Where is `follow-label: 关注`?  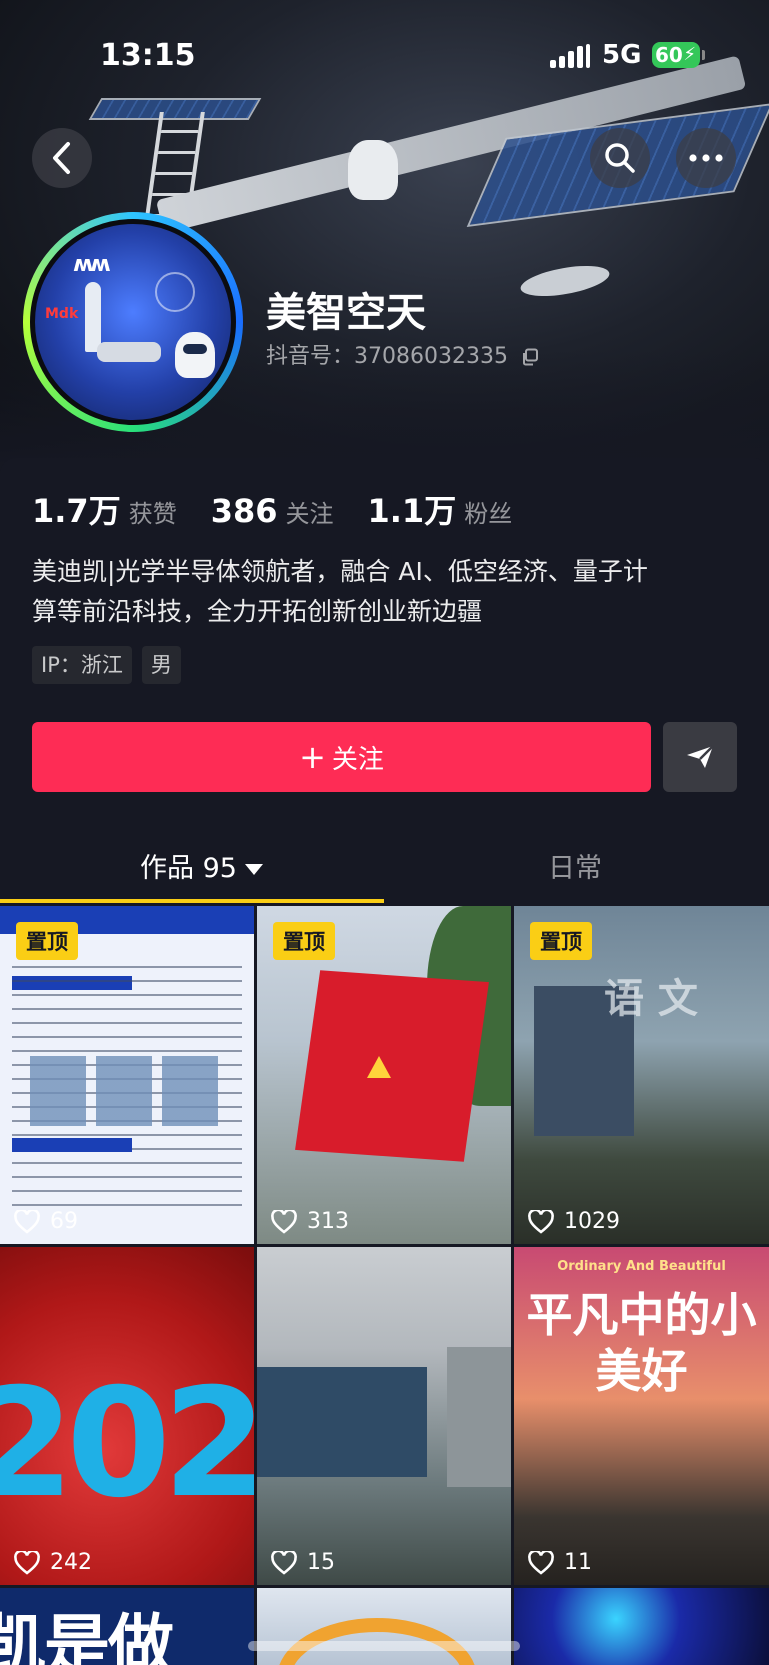
follow-label: 关注 is located at coordinates (357, 759).